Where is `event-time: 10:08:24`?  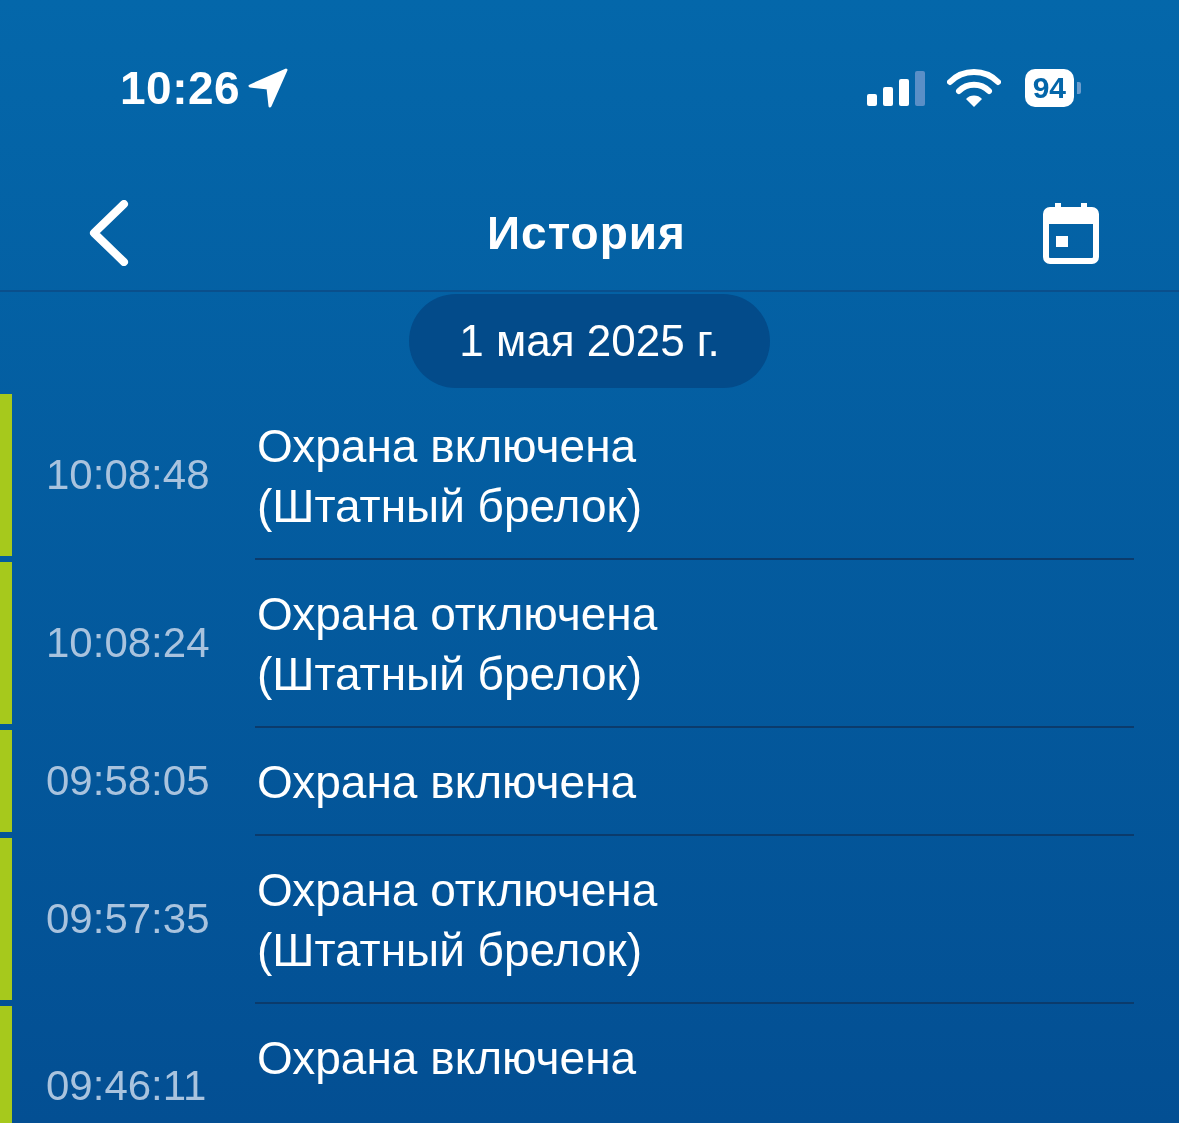 event-time: 10:08:24 is located at coordinates (128, 643).